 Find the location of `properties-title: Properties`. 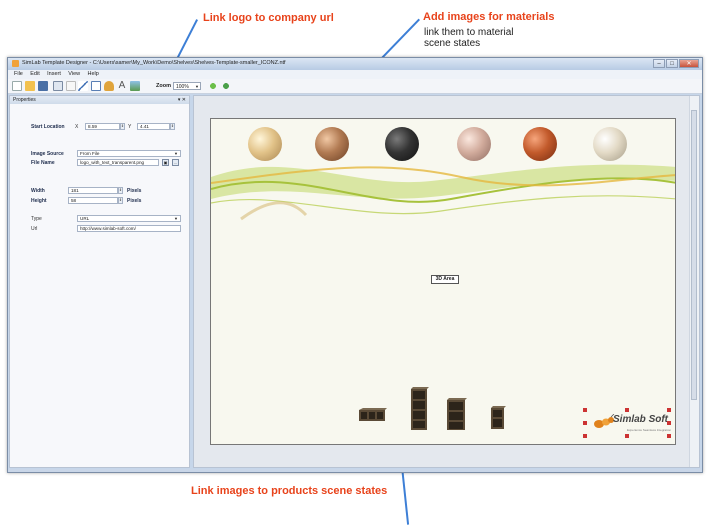

properties-title: Properties is located at coordinates (24, 100).